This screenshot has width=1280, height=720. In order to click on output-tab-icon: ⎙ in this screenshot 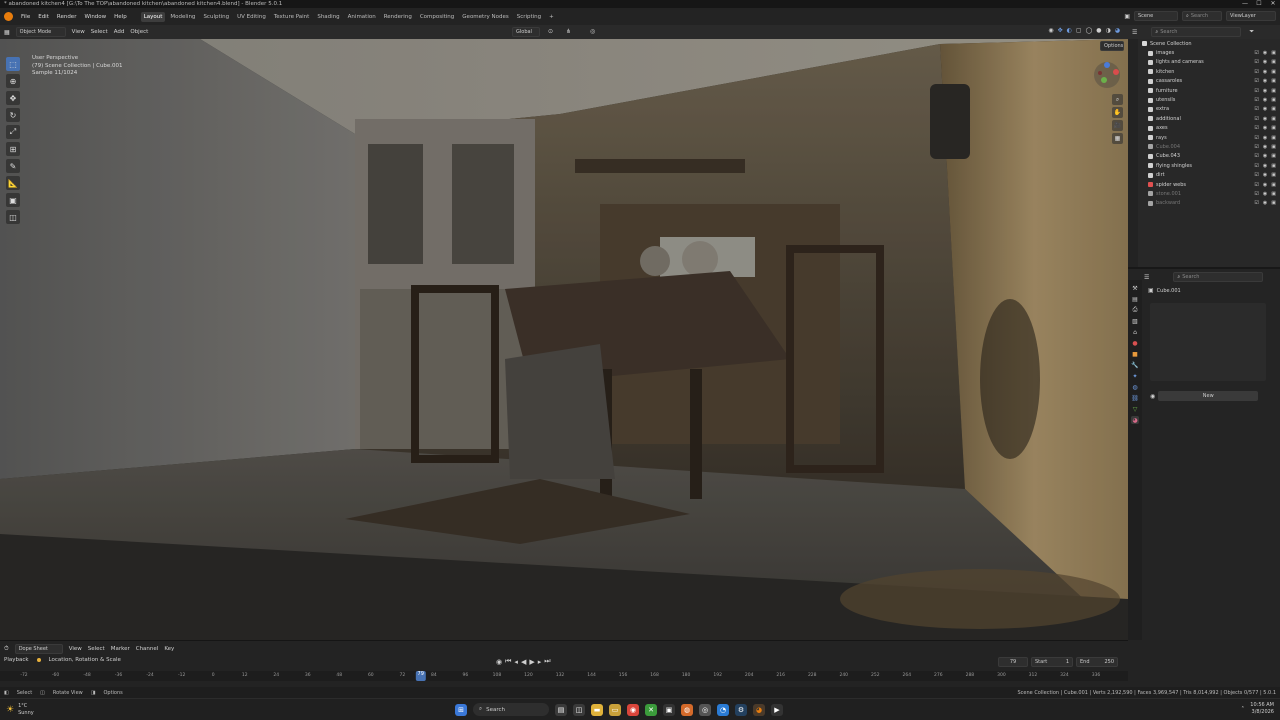, I will do `click(1135, 310)`.